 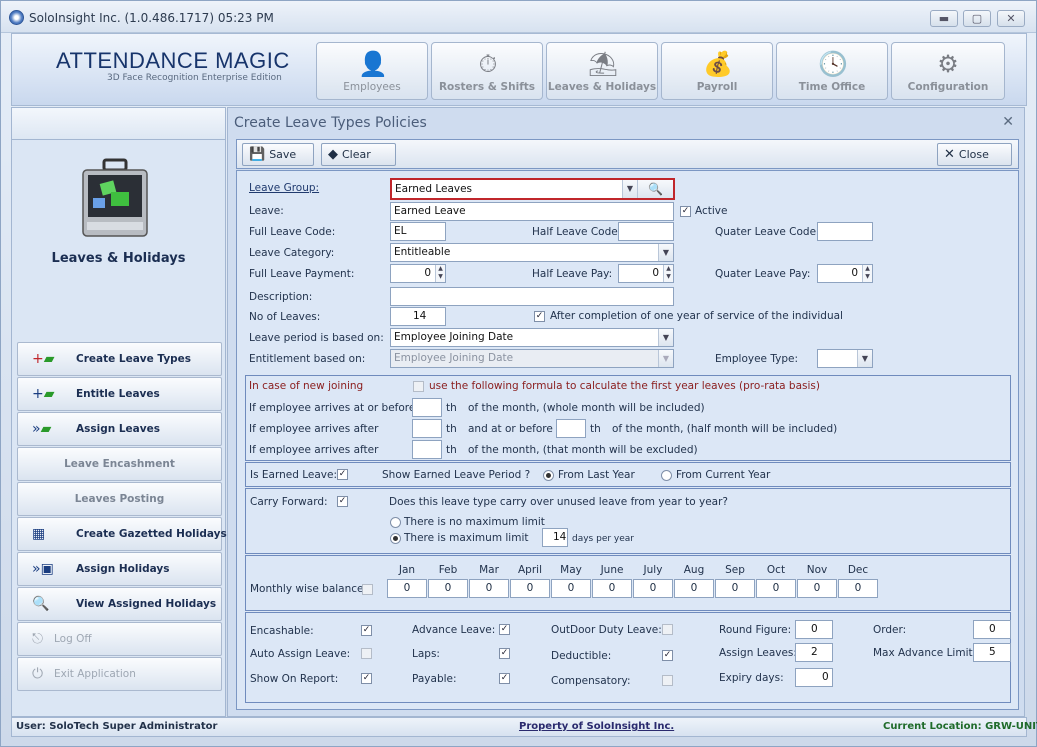 What do you see at coordinates (427, 407) in the screenshot?
I see `arrive-before-input` at bounding box center [427, 407].